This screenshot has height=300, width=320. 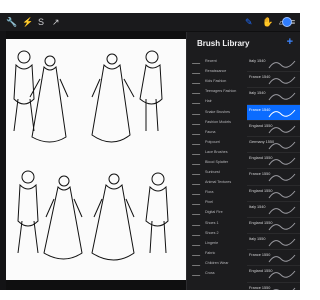 What do you see at coordinates (217, 101) in the screenshot?
I see `brush-category-item: Hair` at bounding box center [217, 101].